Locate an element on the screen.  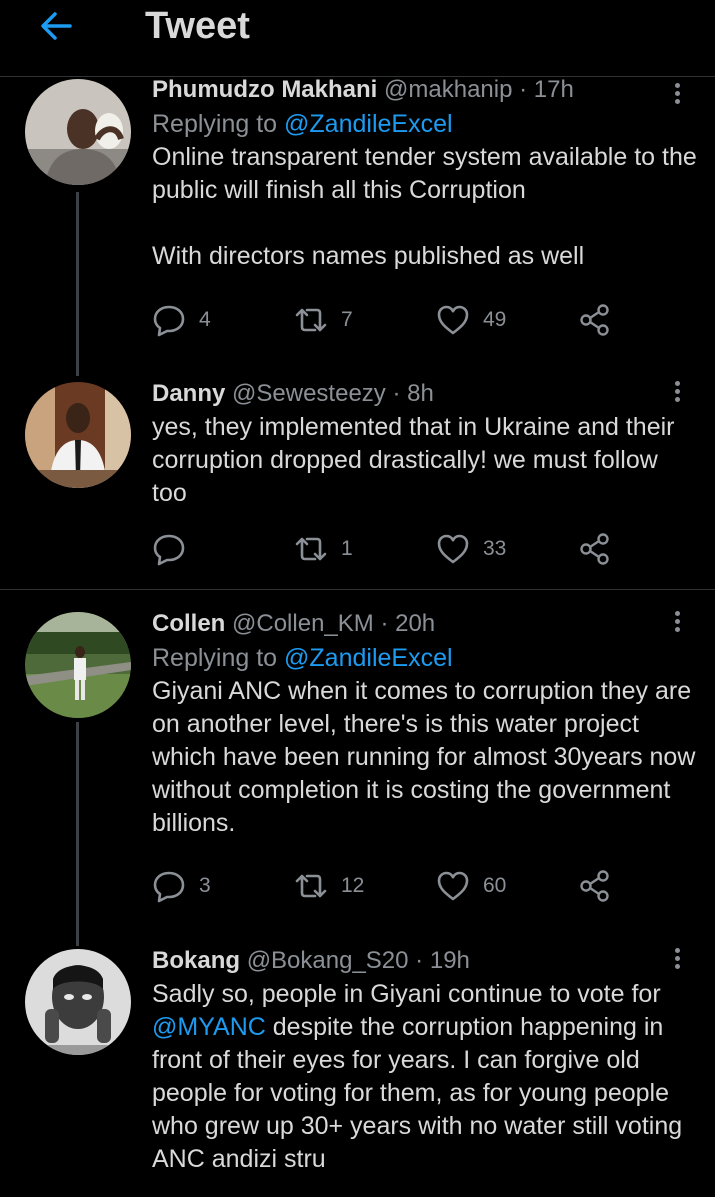
action-bar: 1 33 is located at coordinates (387, 549).